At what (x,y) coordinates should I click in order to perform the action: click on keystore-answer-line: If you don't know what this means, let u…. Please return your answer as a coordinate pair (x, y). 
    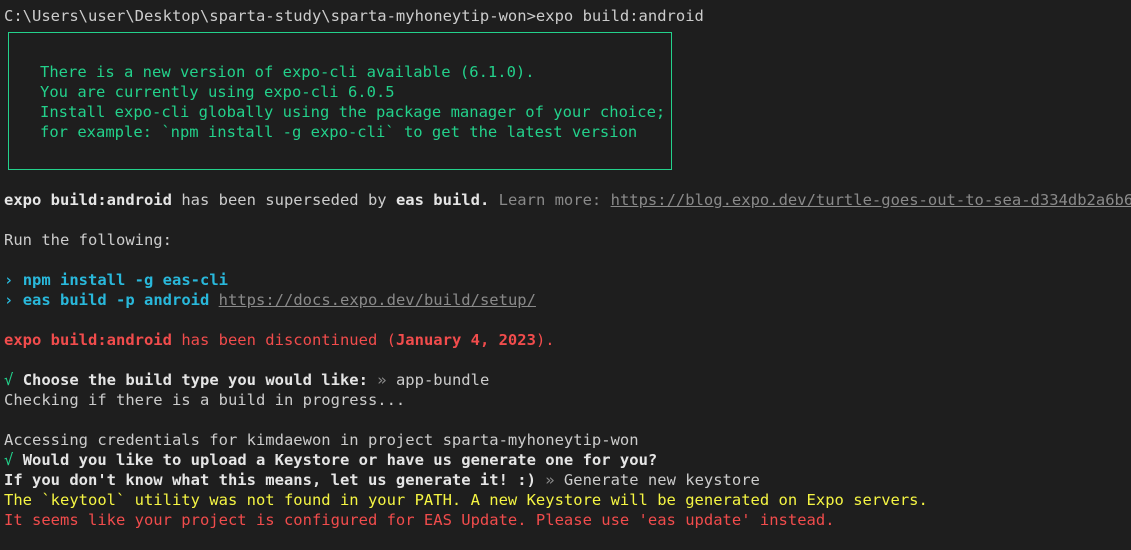
    Looking at the image, I should click on (567, 480).